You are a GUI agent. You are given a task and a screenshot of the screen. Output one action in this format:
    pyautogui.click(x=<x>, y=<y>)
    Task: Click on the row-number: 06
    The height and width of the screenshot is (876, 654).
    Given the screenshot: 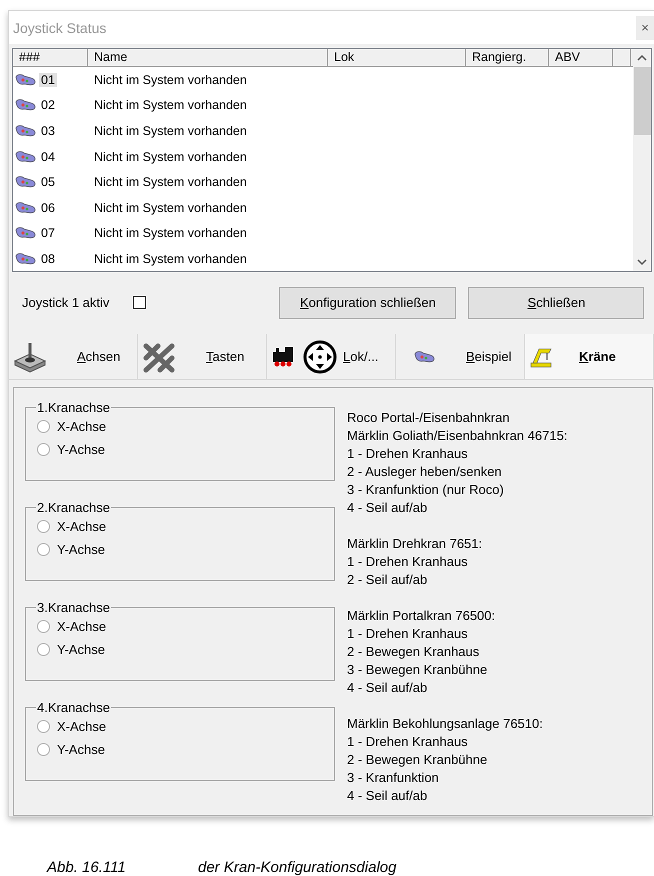 What is the action you would take?
    pyautogui.click(x=48, y=207)
    